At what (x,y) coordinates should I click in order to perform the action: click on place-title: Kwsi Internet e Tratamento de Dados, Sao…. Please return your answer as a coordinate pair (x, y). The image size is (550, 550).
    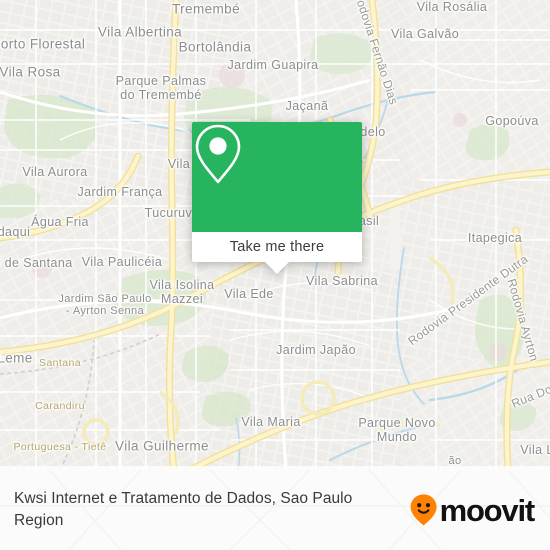
    Looking at the image, I should click on (183, 509).